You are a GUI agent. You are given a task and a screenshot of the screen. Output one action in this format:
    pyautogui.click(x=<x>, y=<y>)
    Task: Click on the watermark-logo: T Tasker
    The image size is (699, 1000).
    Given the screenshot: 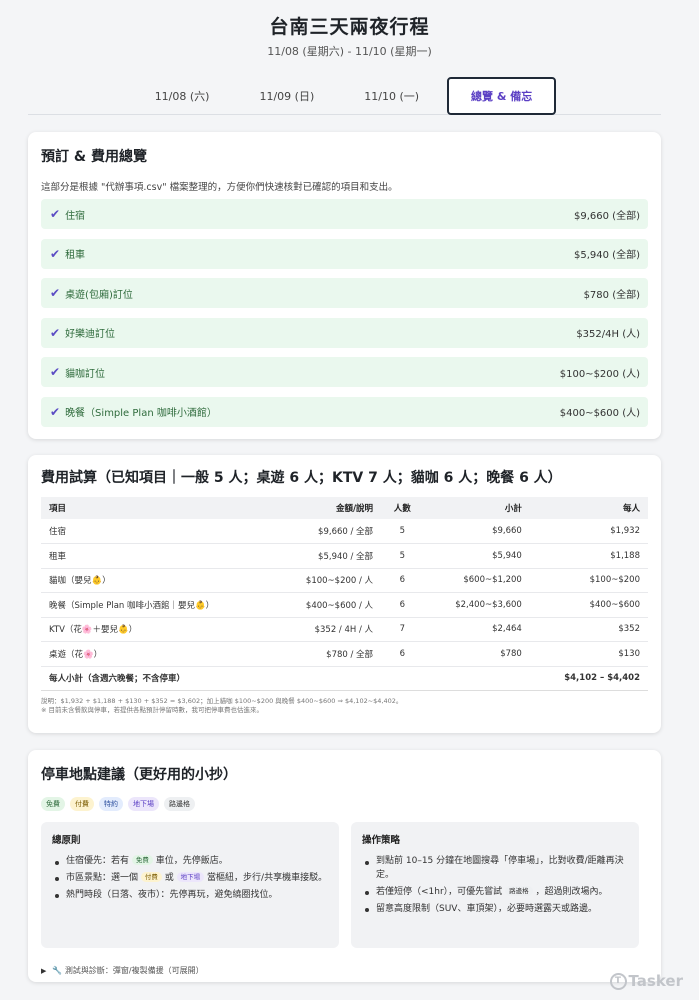 What is the action you would take?
    pyautogui.click(x=646, y=981)
    